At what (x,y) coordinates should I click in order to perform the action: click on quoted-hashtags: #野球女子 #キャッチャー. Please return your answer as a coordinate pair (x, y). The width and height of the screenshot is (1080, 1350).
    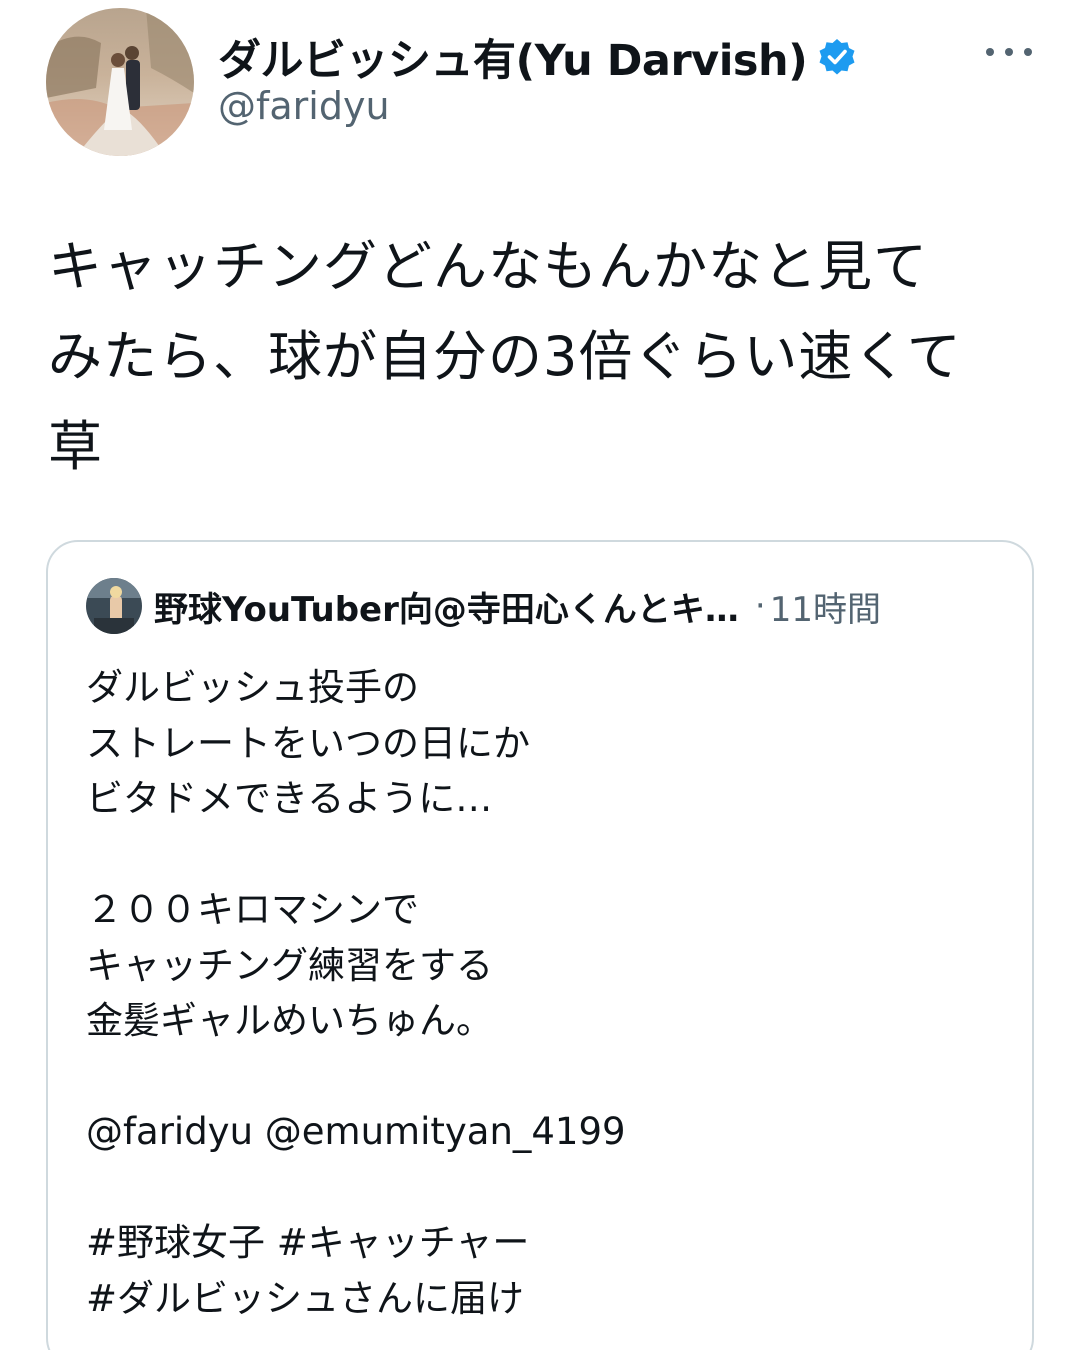
    Looking at the image, I should click on (536, 1243).